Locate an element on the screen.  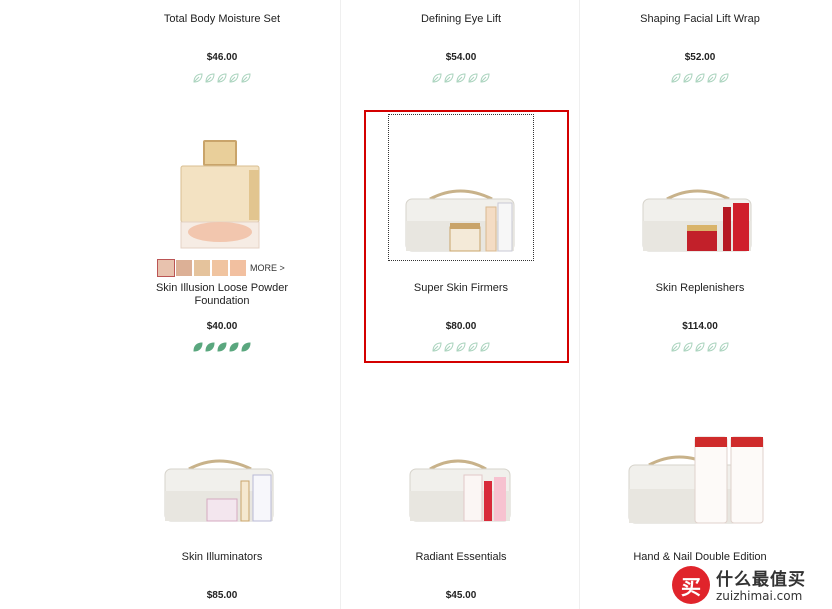
product-name: Skin Illusion Loose Powder Foundation is located at coordinates (222, 295).